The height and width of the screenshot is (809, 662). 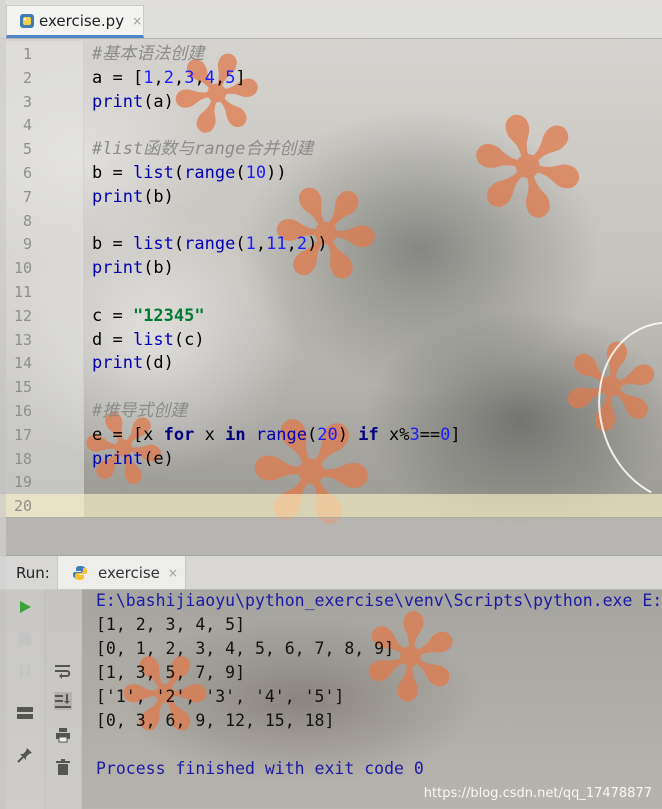 I want to click on run-toolbar-primary, so click(x=25, y=699).